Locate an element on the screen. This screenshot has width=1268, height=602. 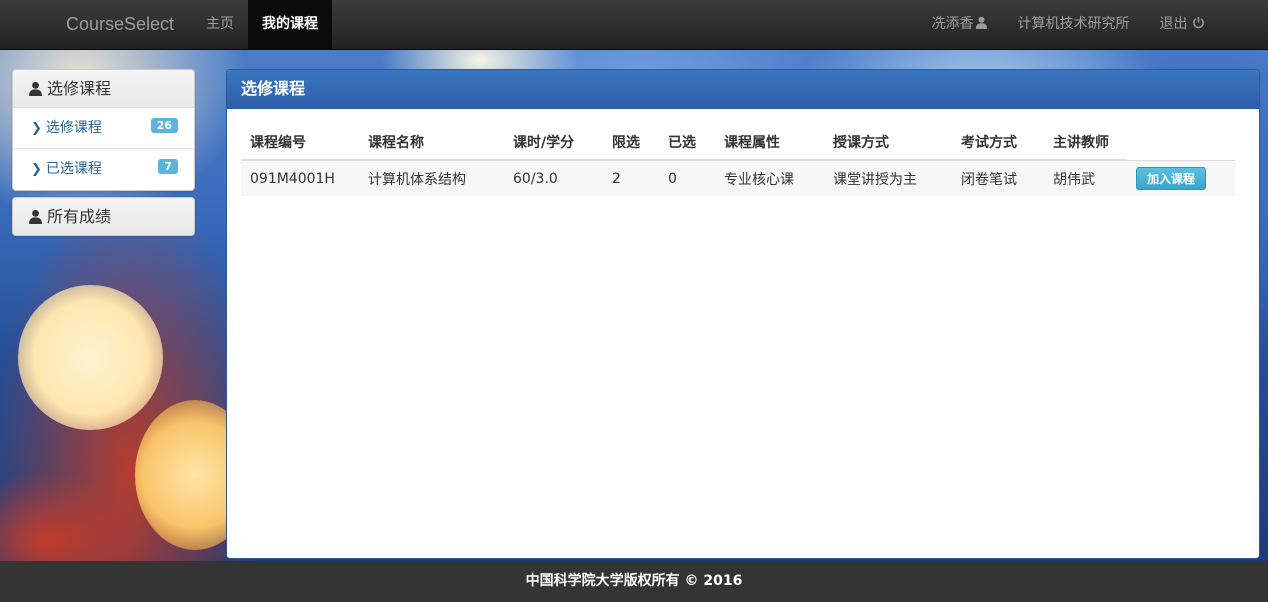
nav-left: 主页 我的课程 is located at coordinates (262, 25).